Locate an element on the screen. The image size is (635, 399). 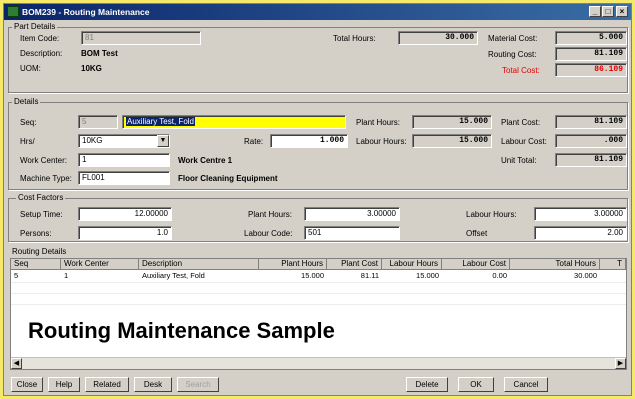
labour-cost-label: Labour Cost: is located at coordinates (524, 141).